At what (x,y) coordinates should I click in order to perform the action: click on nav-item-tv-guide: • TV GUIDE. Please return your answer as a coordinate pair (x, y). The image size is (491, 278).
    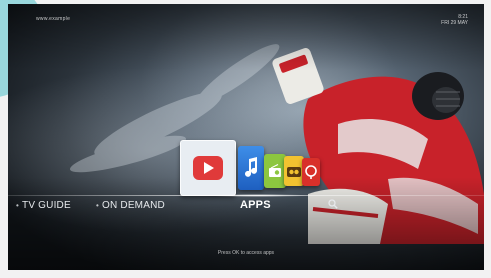
    Looking at the image, I should click on (43, 205).